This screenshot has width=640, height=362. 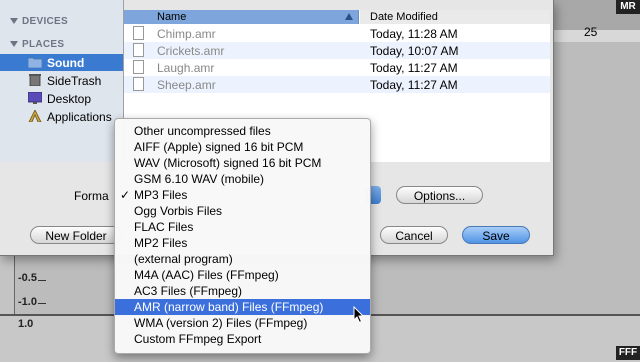 What do you see at coordinates (228, 163) in the screenshot?
I see `format-menu-item-label: WAV (Microsoft) signed 16 bit PCM` at bounding box center [228, 163].